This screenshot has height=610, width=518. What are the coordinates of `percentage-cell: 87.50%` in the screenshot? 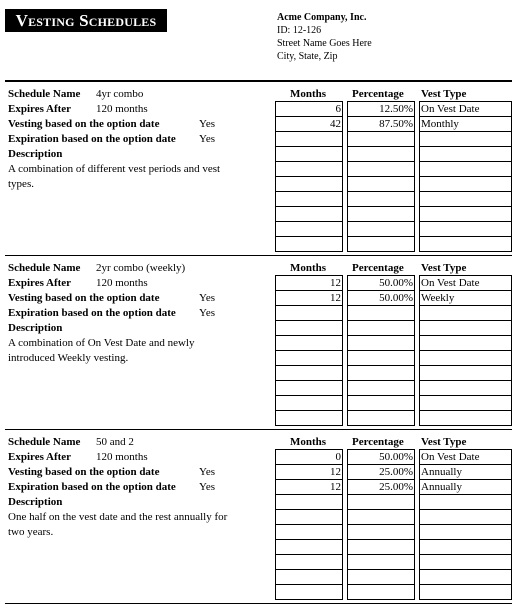 It's located at (381, 124).